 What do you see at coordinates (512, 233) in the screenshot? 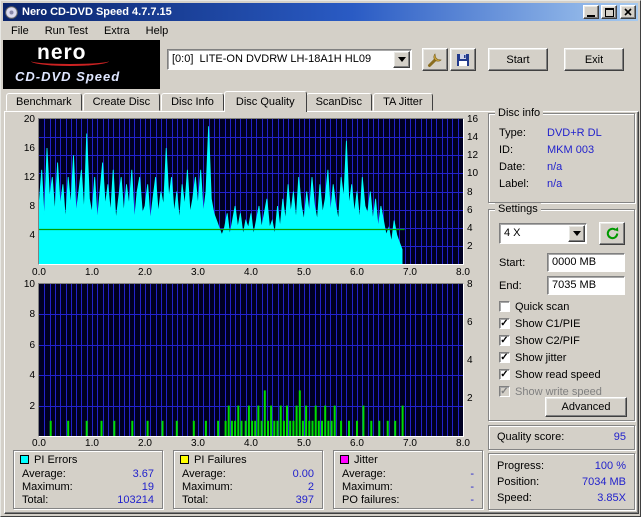
I see `speed-select-value: 4 X` at bounding box center [512, 233].